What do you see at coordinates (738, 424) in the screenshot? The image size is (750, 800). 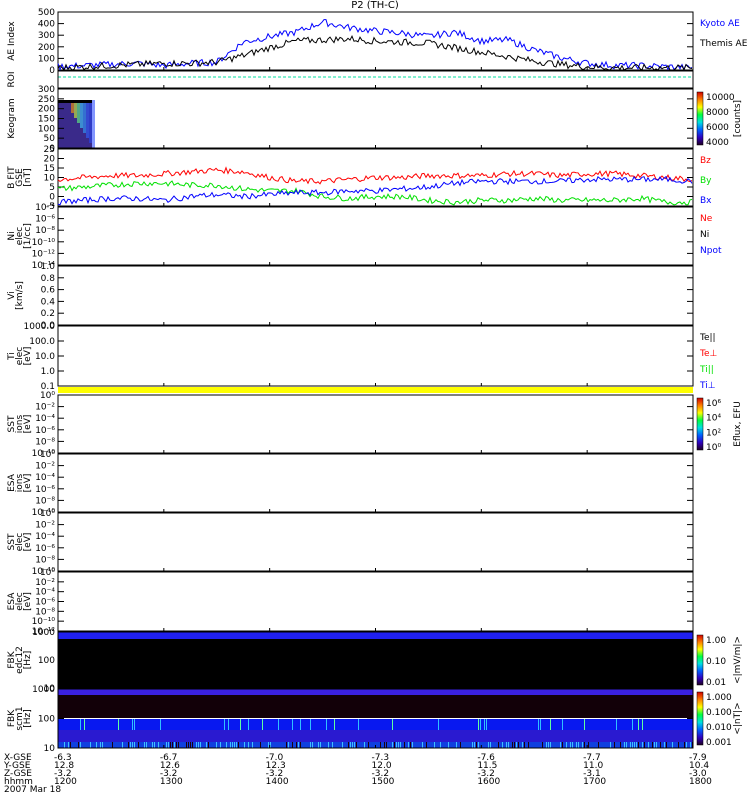 I see `colorbar-unit: Eflux, EFU` at bounding box center [738, 424].